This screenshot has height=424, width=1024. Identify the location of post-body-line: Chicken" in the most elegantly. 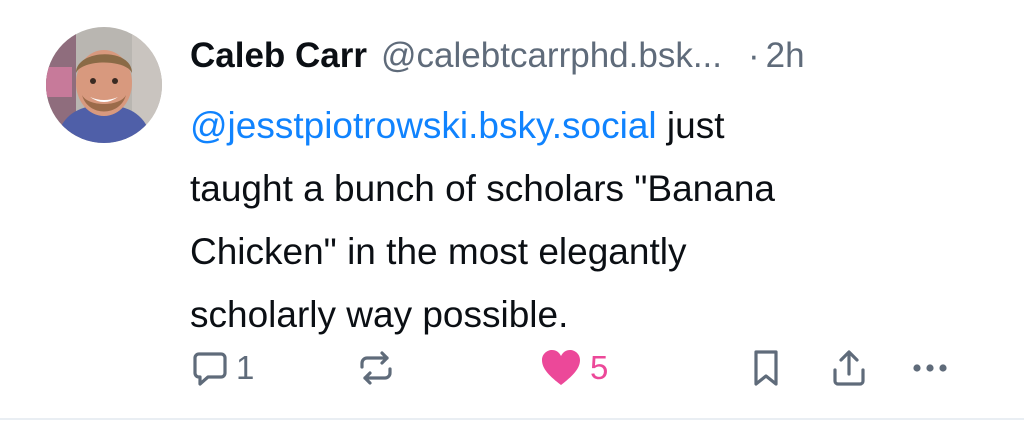
(438, 251).